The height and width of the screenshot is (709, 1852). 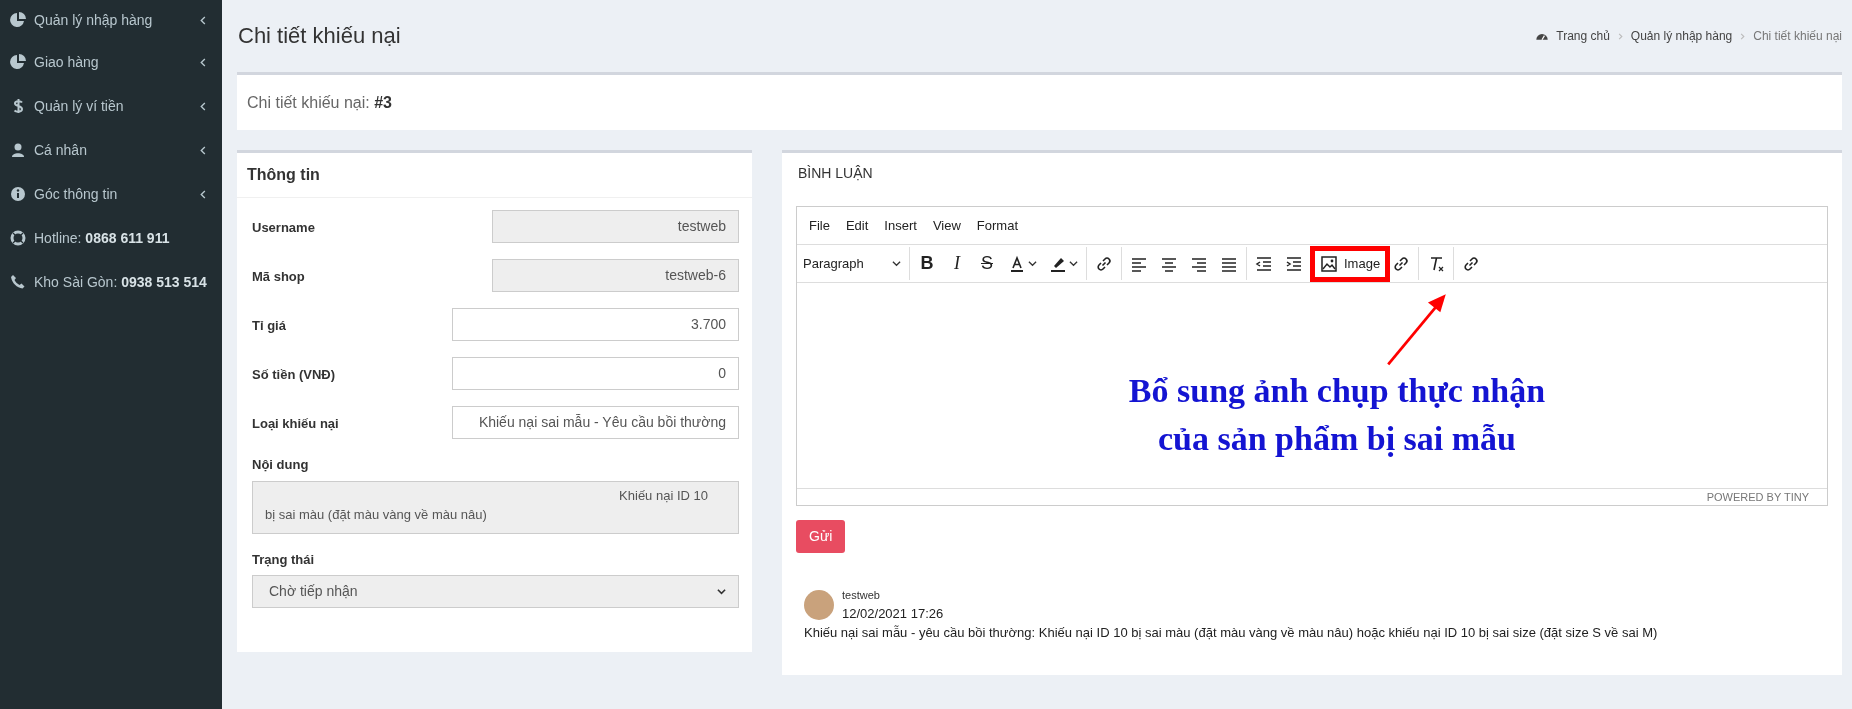 I want to click on format-button: S, so click(x=987, y=263).